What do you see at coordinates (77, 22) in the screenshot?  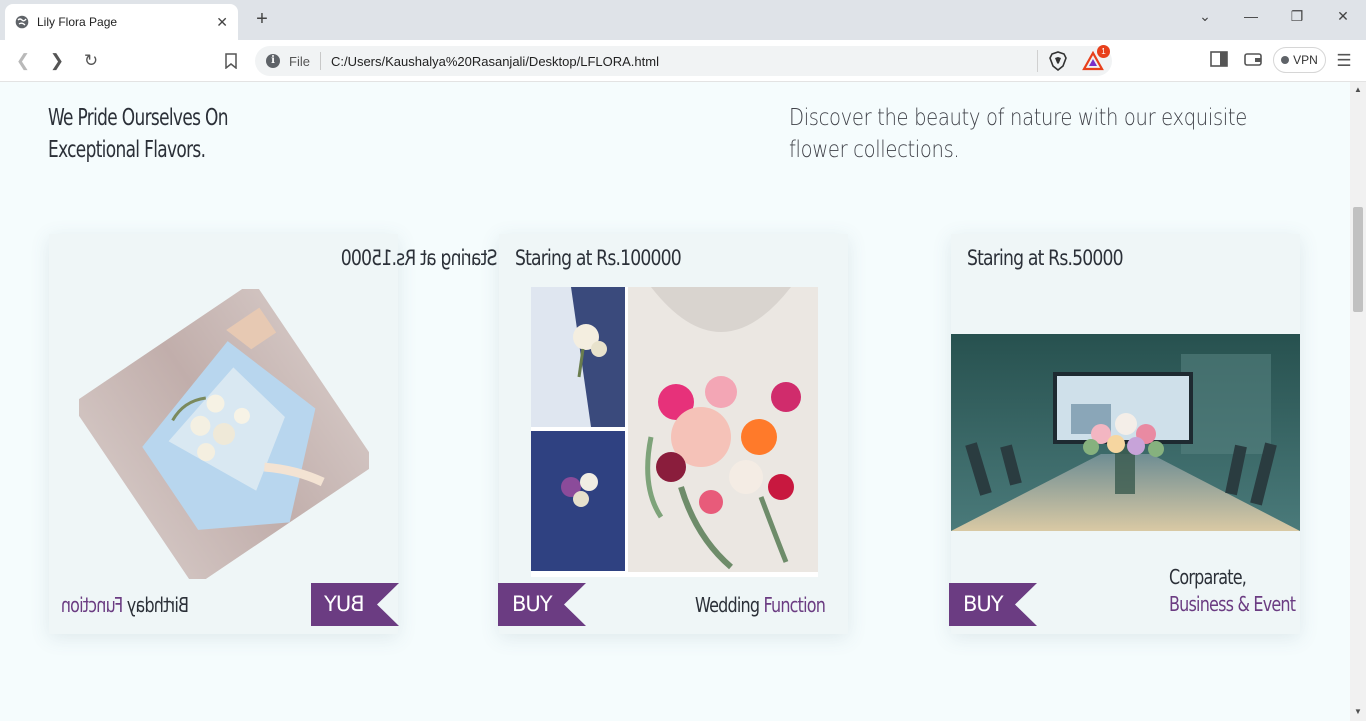 I see `tab-title: Lily Flora Page` at bounding box center [77, 22].